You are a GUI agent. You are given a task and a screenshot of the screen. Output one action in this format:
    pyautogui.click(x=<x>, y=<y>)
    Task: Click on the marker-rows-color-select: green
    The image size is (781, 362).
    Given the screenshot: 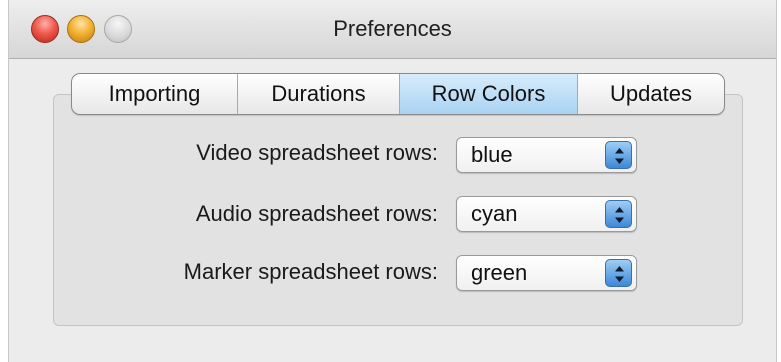 What is the action you would take?
    pyautogui.click(x=546, y=273)
    